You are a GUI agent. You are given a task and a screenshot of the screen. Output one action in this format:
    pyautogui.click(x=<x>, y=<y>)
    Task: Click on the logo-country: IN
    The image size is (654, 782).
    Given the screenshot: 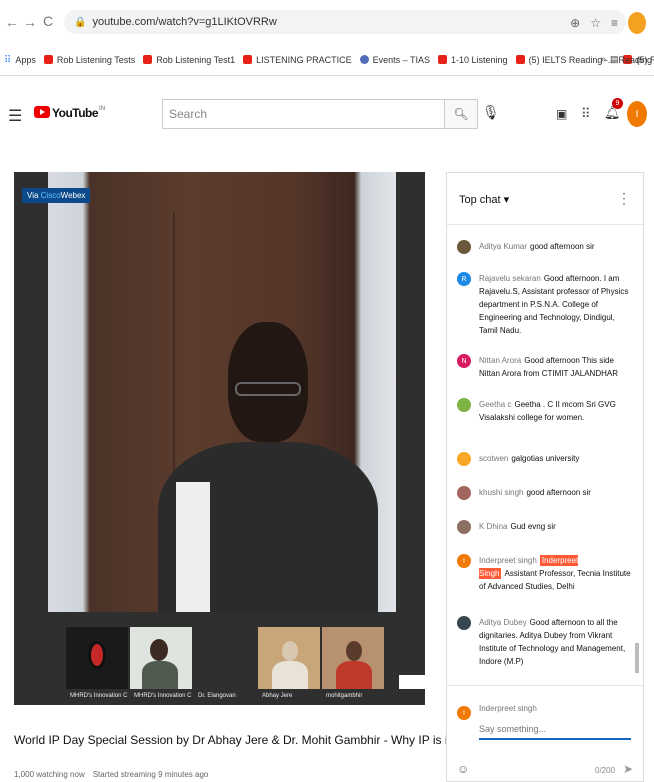 What is the action you would take?
    pyautogui.click(x=102, y=109)
    